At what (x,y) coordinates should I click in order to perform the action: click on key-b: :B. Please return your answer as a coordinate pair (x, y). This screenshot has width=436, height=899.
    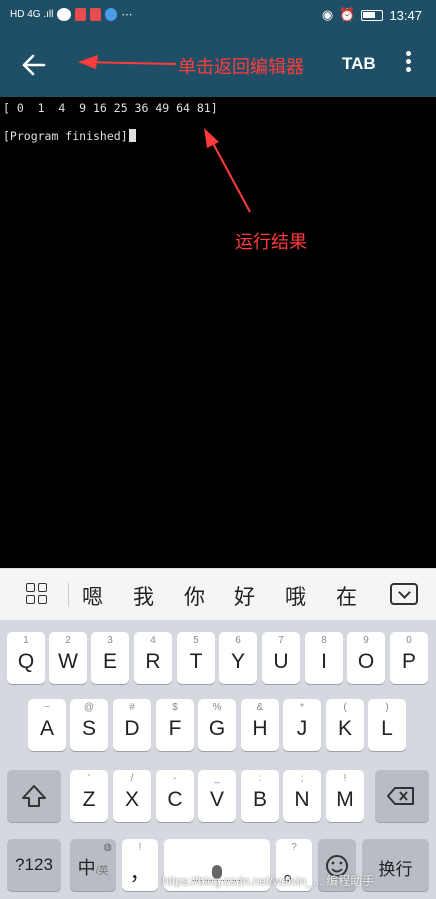
    Looking at the image, I should click on (260, 796).